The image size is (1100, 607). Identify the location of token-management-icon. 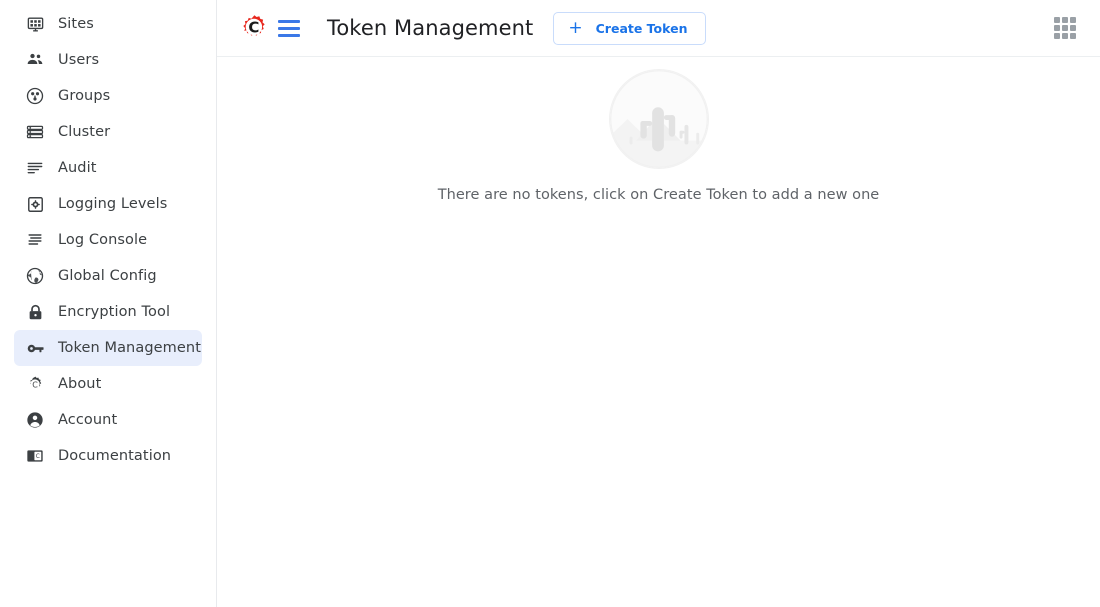
(35, 348).